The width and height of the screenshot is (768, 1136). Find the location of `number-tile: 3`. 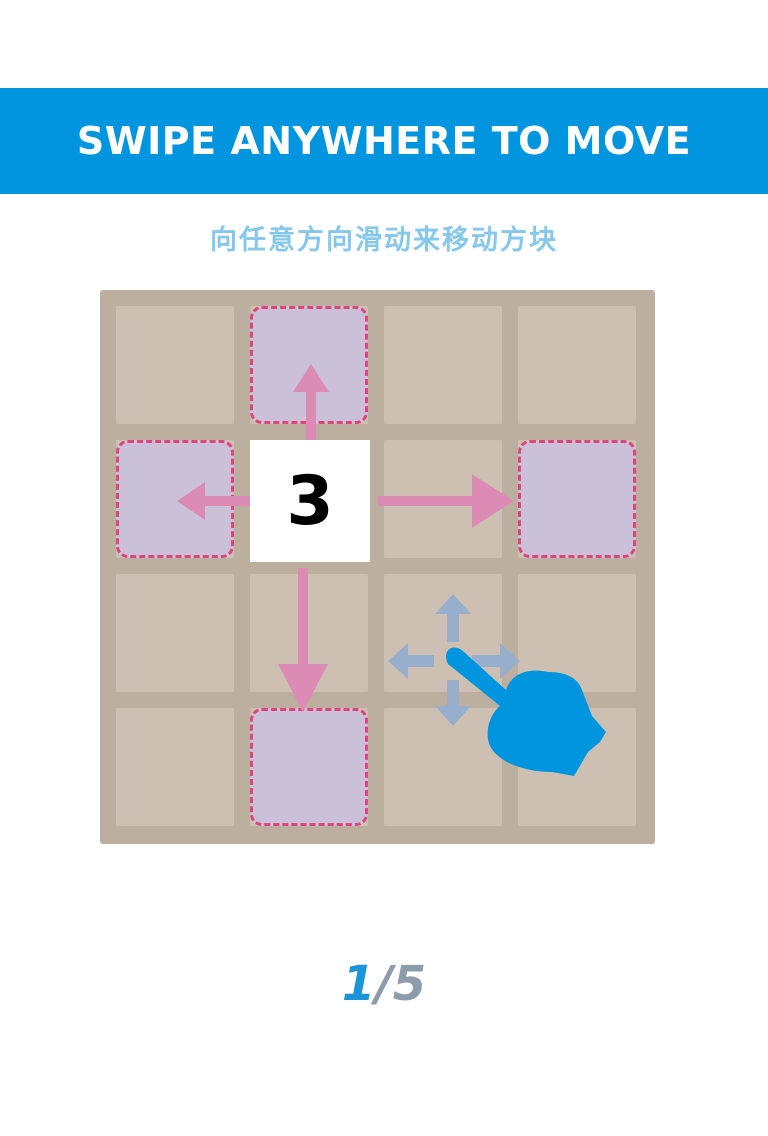

number-tile: 3 is located at coordinates (310, 501).